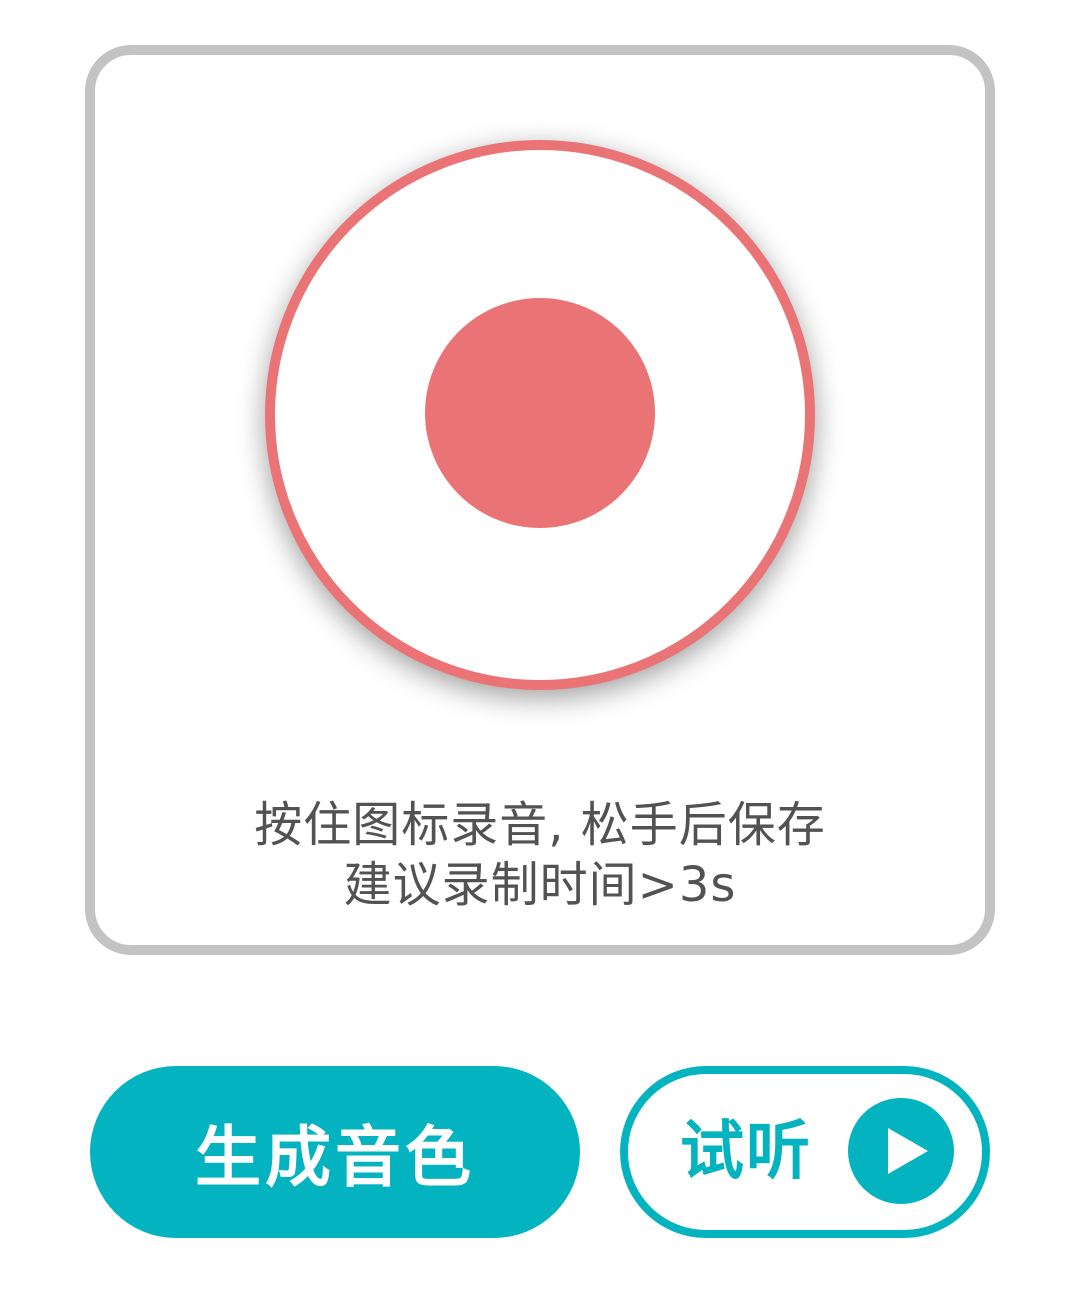 The height and width of the screenshot is (1289, 1080). I want to click on play-icon, so click(901, 1151).